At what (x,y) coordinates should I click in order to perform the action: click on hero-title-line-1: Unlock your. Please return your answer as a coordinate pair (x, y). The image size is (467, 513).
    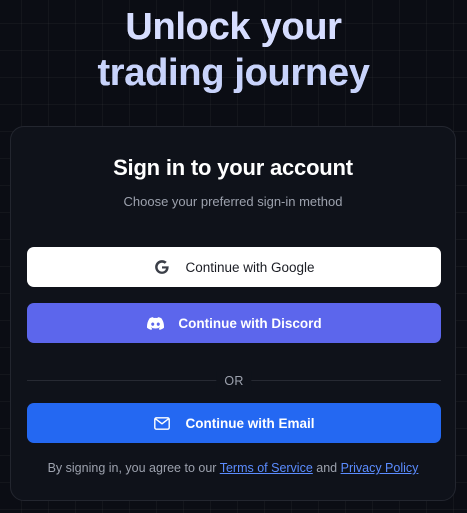
    Looking at the image, I should click on (233, 27).